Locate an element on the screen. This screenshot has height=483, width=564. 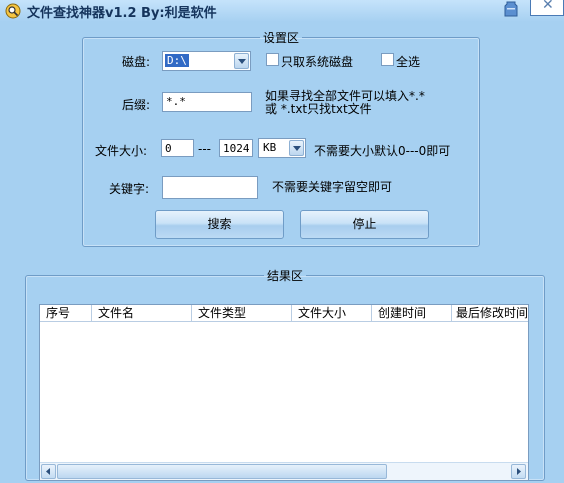
suffix-label: 后缀: is located at coordinates (136, 105).